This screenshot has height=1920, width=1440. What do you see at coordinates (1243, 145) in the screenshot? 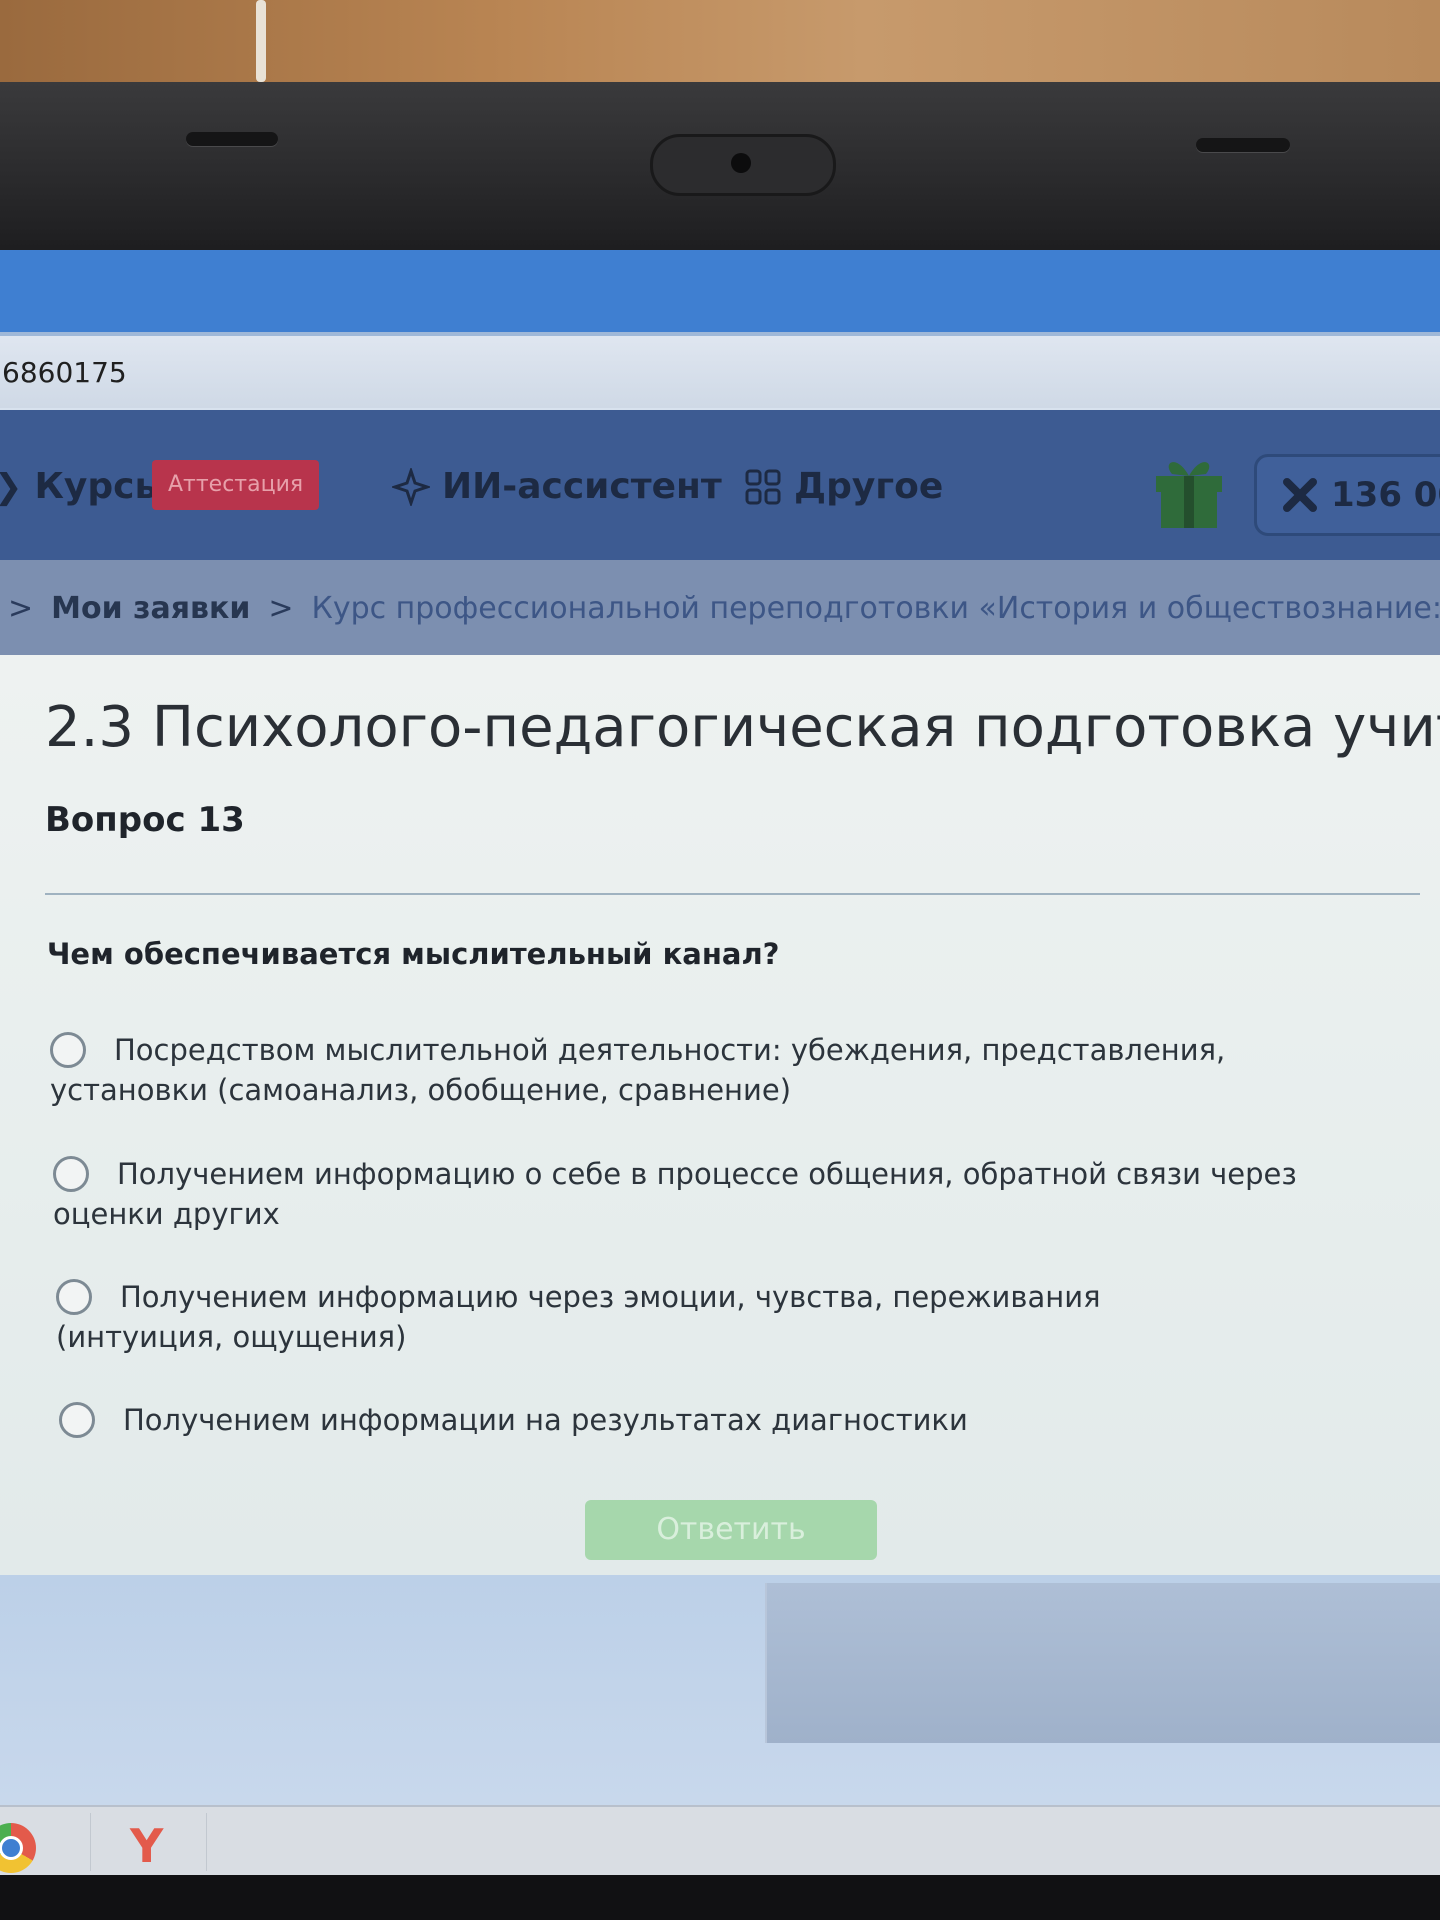
I see `bezel-mark-right` at bounding box center [1243, 145].